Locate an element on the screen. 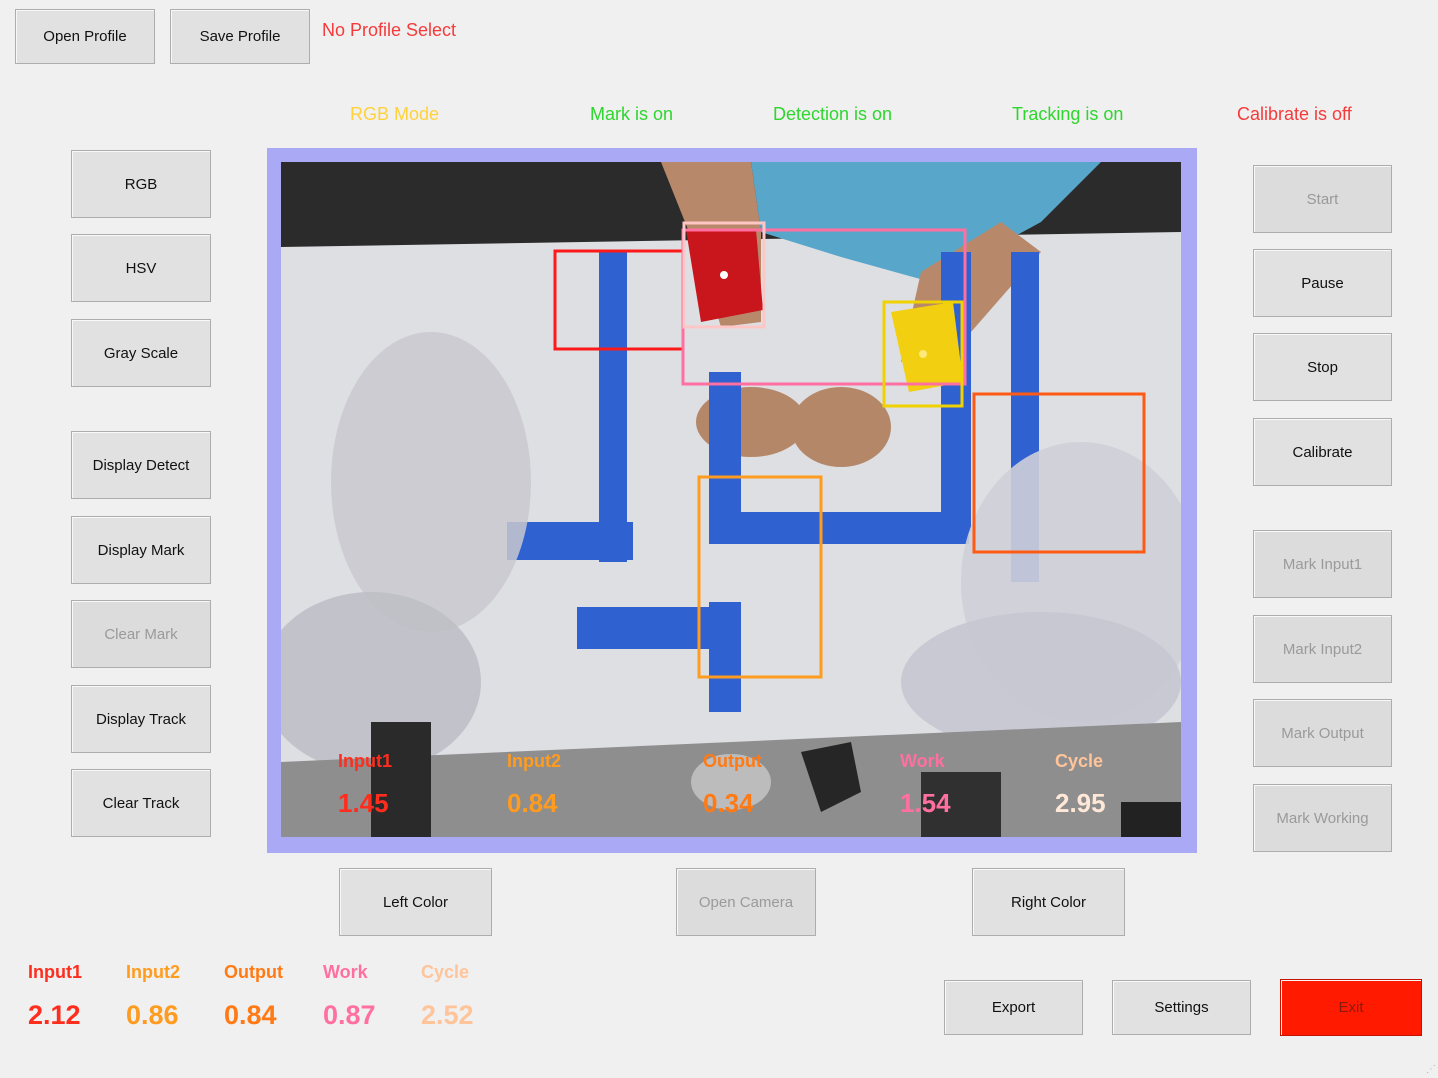 This screenshot has height=1078, width=1438. resize-grip-icon: ⋰ is located at coordinates (1430, 1070).